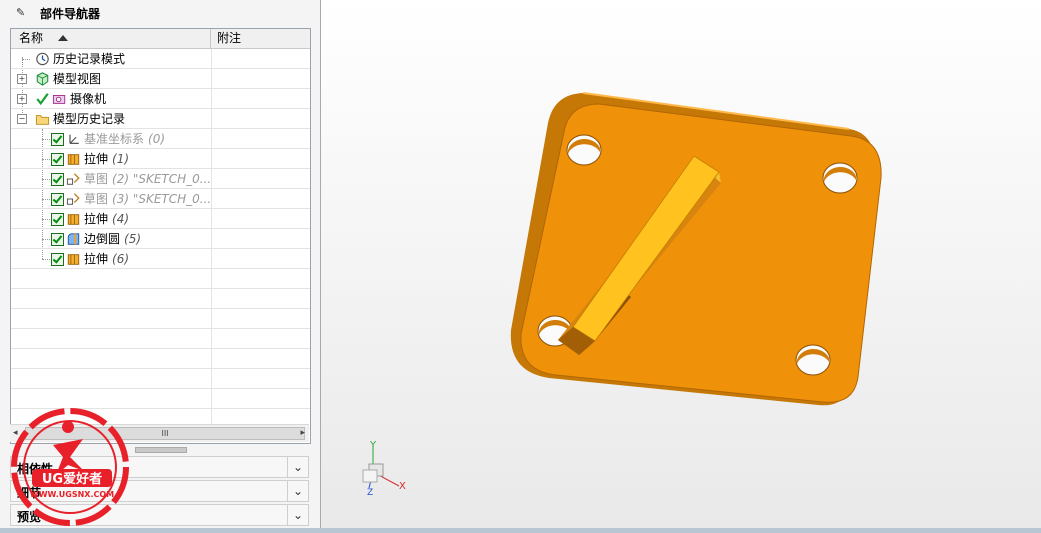  What do you see at coordinates (42, 120) in the screenshot?
I see `folder-icon` at bounding box center [42, 120].